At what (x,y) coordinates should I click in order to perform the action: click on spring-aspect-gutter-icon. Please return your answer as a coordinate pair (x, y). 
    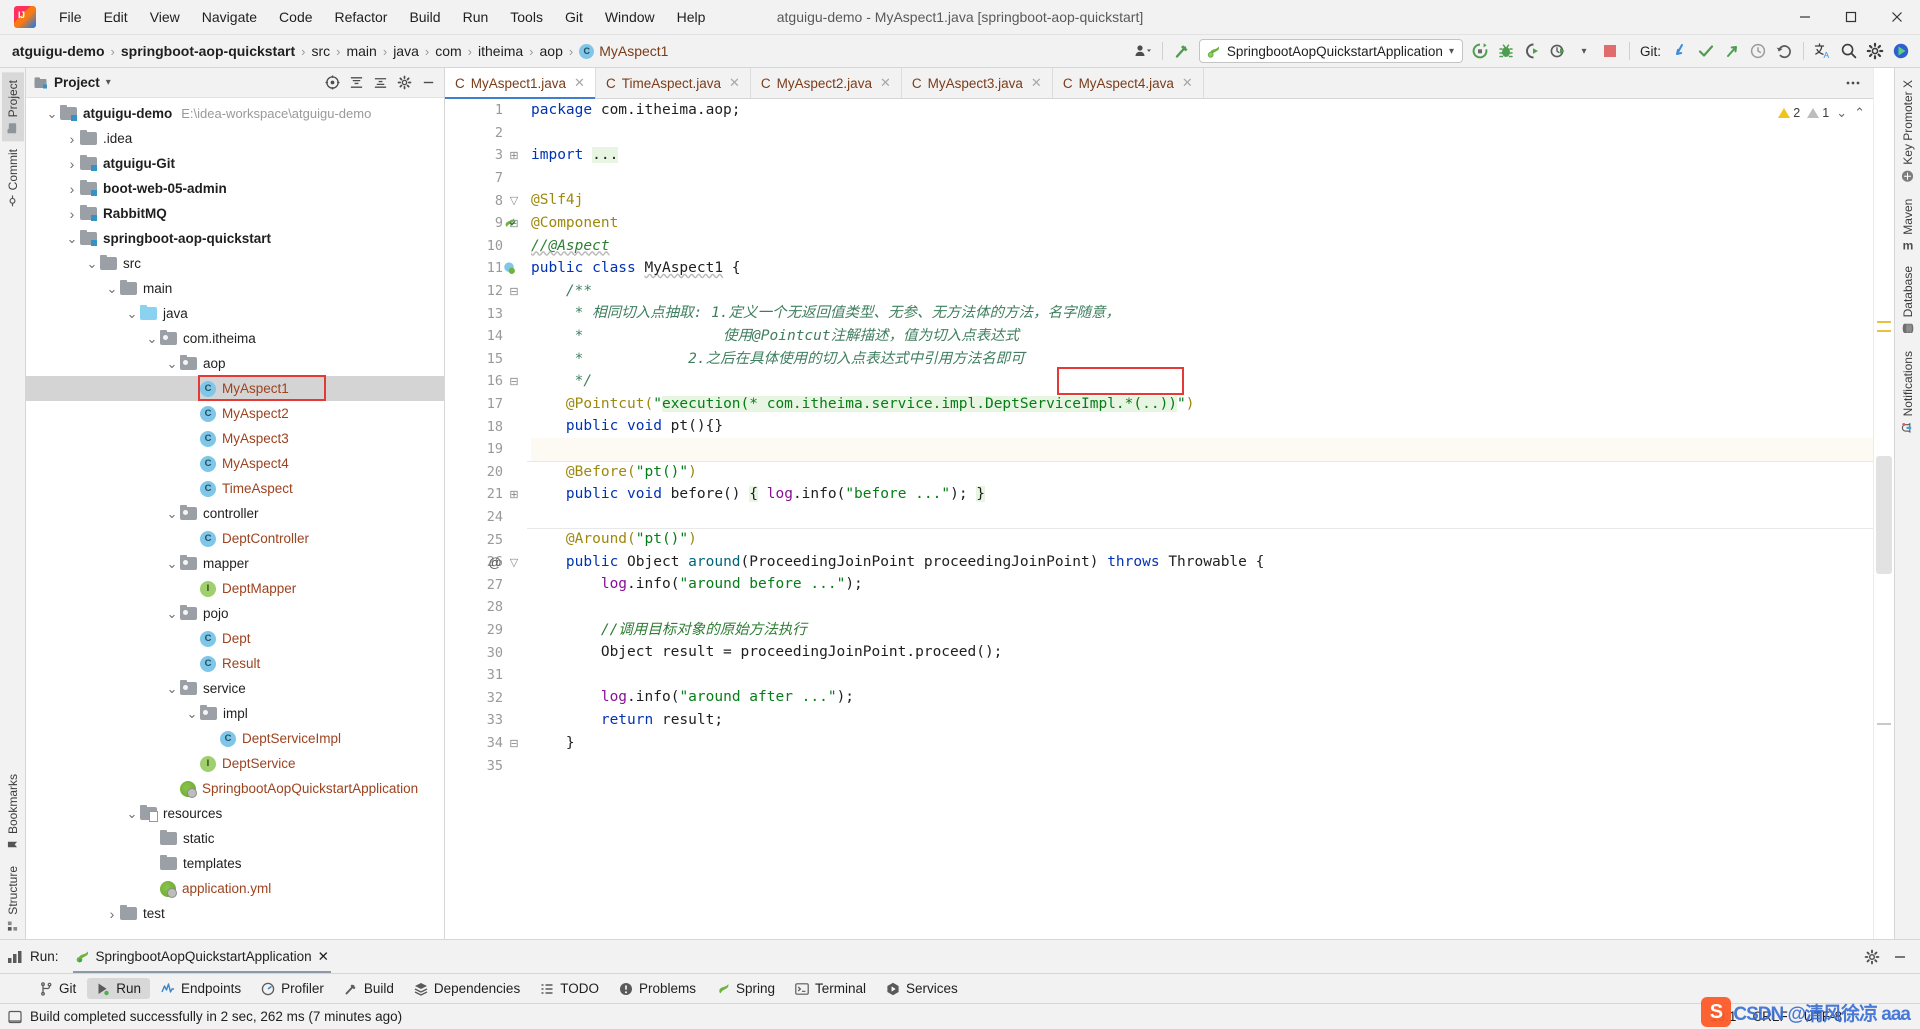
    Looking at the image, I should click on (509, 268).